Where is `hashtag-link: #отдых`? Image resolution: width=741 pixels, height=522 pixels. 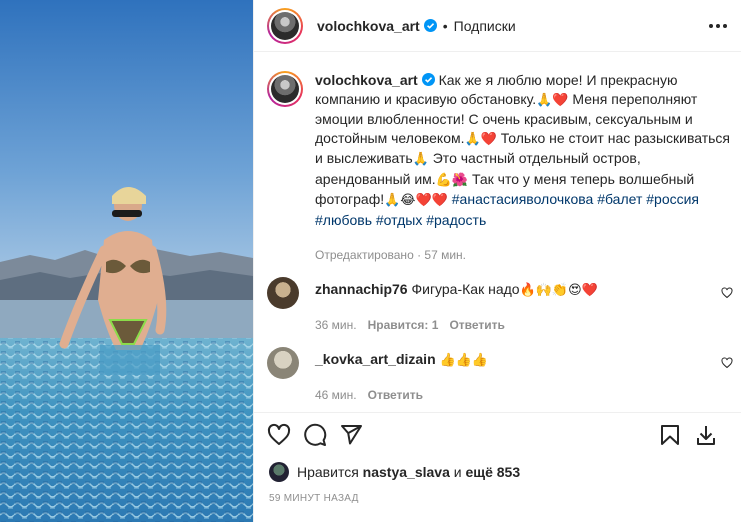 hashtag-link: #отдых is located at coordinates (399, 220).